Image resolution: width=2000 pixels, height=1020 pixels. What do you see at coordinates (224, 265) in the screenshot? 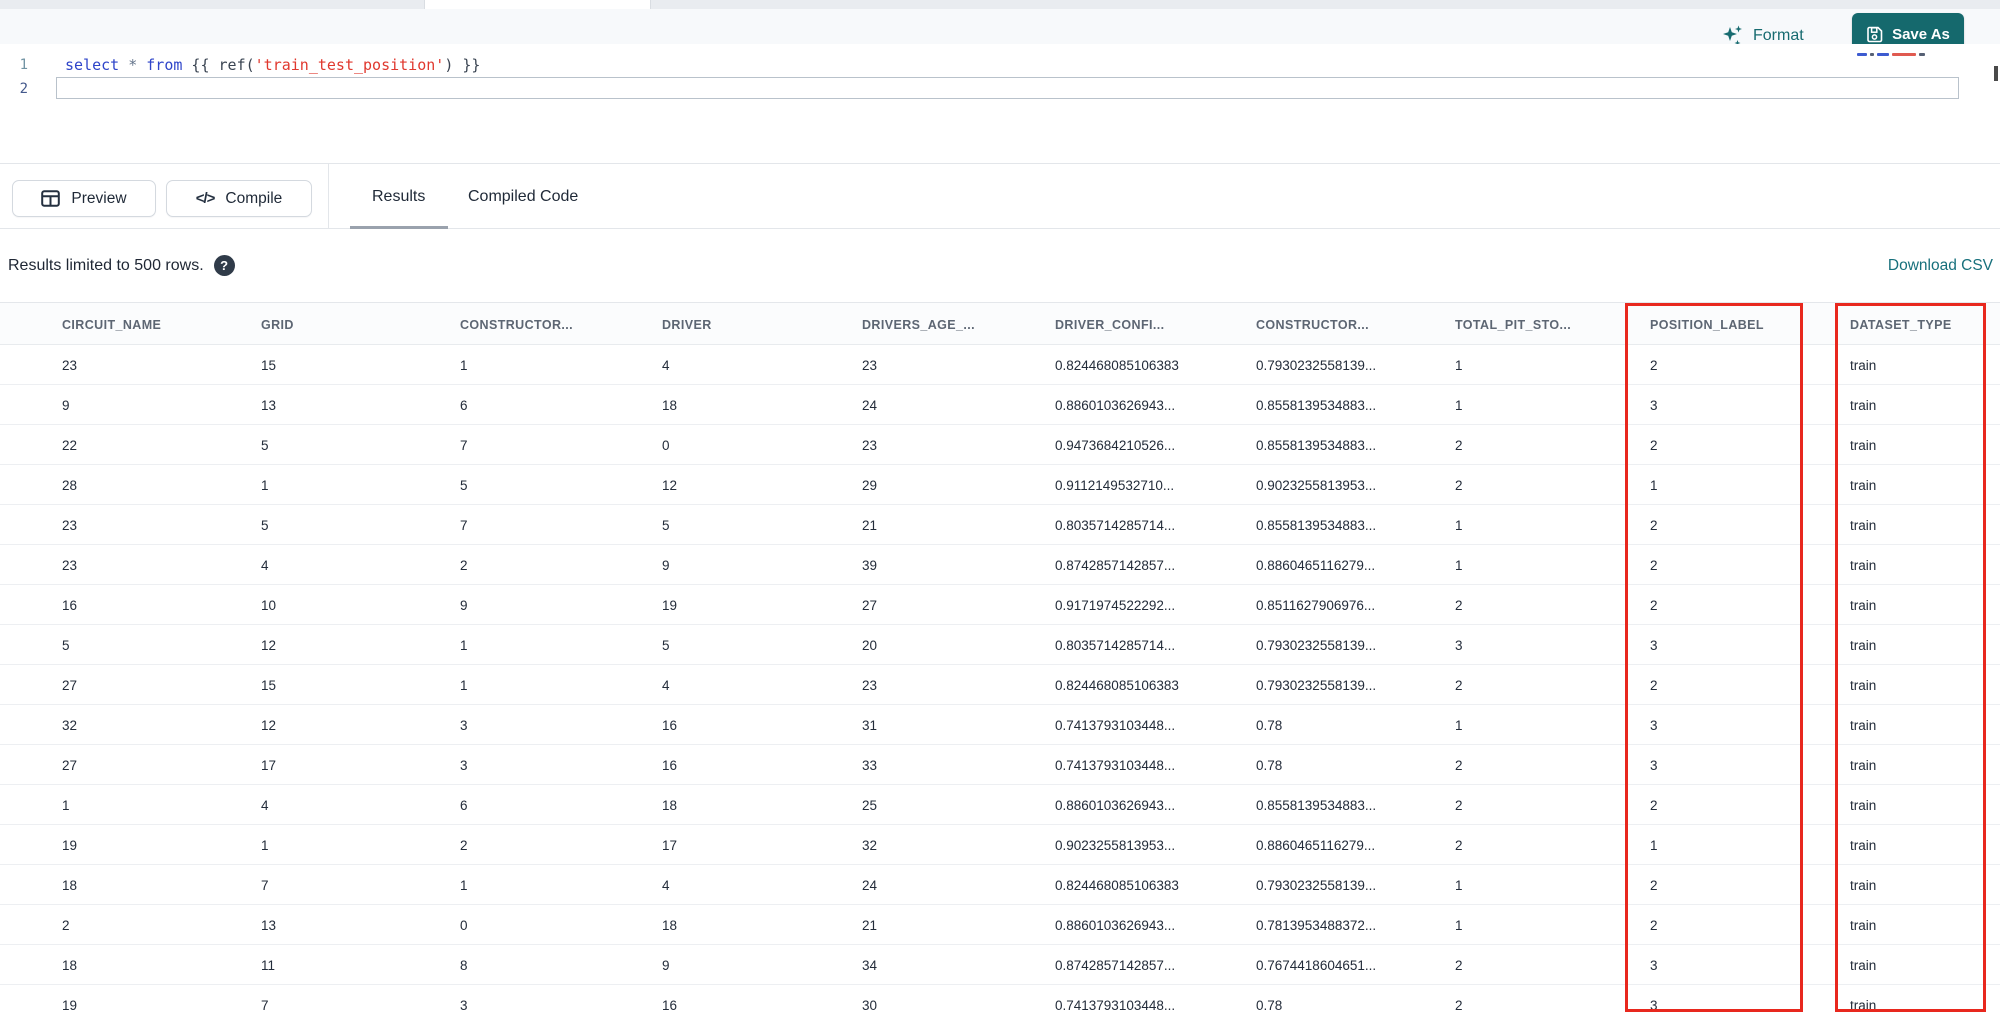
I see `help-icon: ?` at bounding box center [224, 265].